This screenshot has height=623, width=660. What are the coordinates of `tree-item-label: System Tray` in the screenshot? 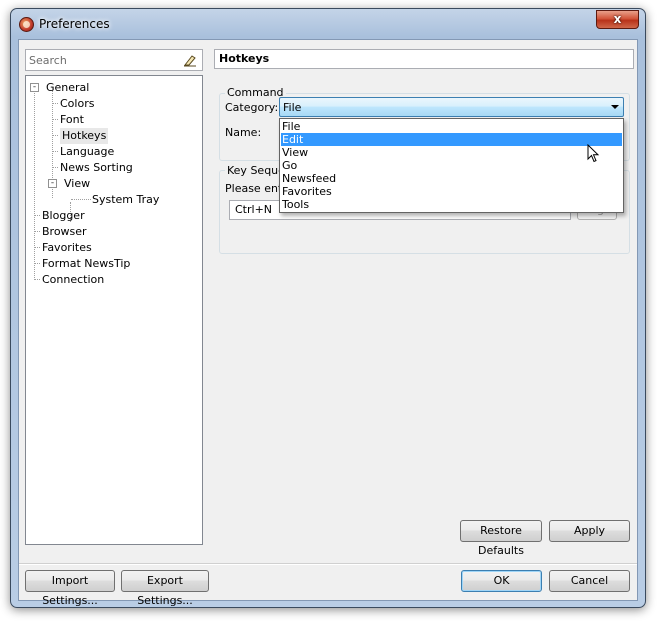 It's located at (126, 199).